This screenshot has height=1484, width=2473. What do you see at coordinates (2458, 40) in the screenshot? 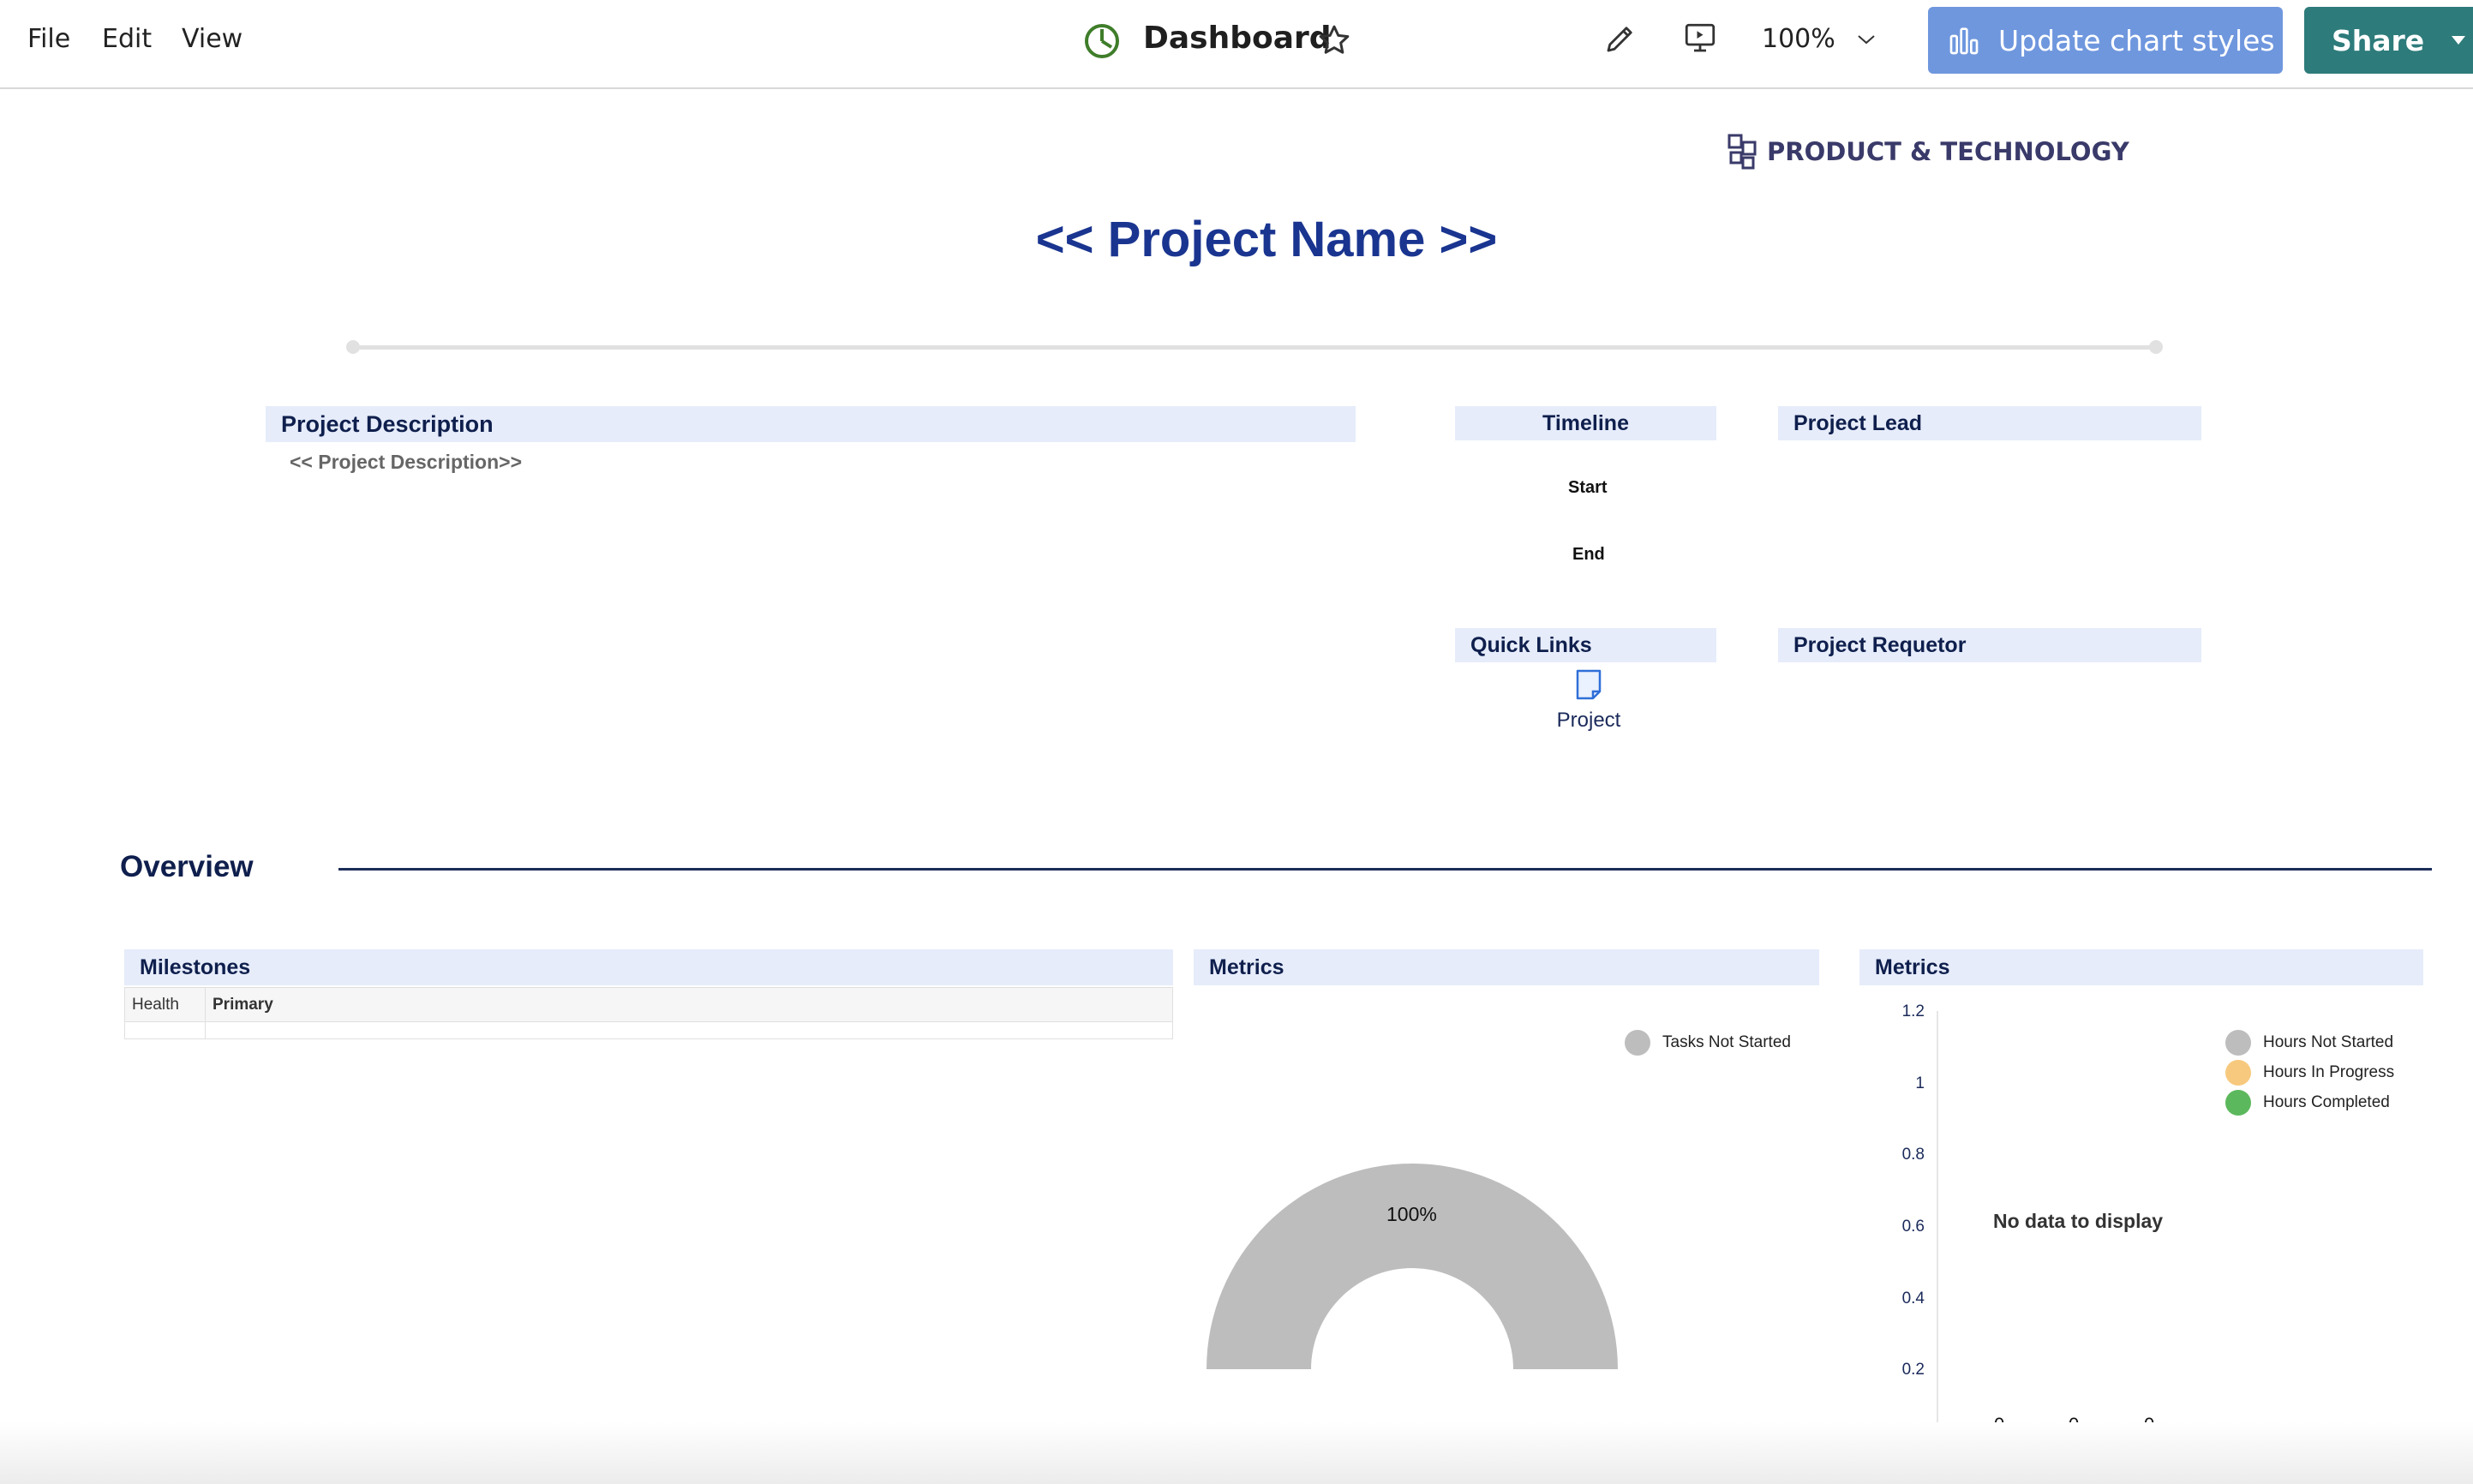
I see `caret-down-icon` at bounding box center [2458, 40].